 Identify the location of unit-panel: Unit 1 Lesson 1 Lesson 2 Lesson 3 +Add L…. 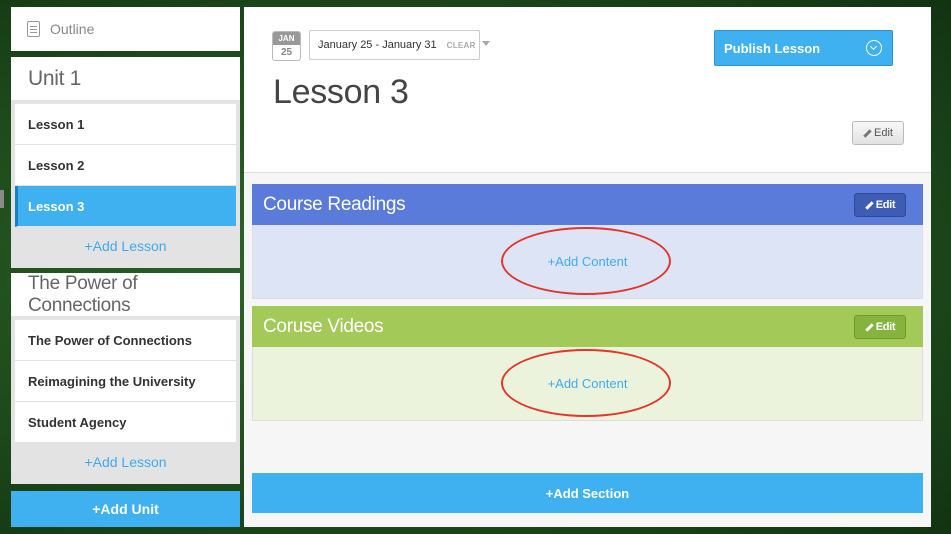
(125, 162).